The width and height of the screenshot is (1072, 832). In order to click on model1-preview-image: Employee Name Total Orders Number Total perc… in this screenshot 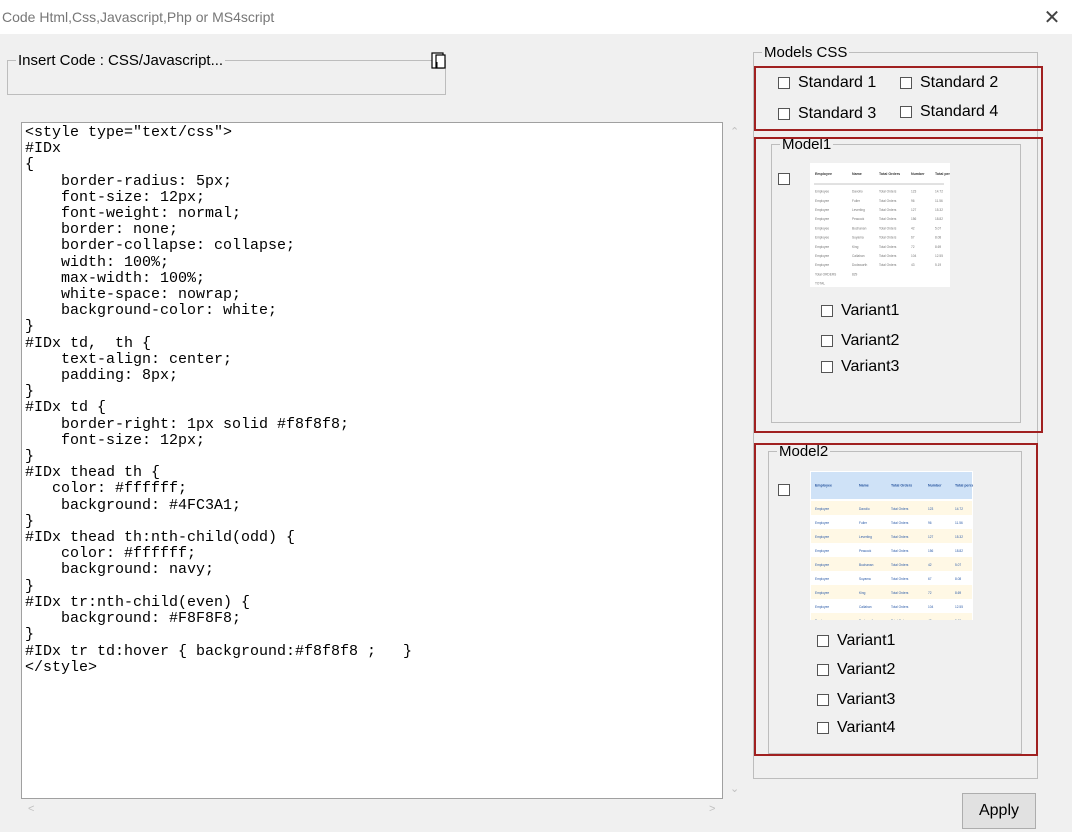, I will do `click(880, 225)`.